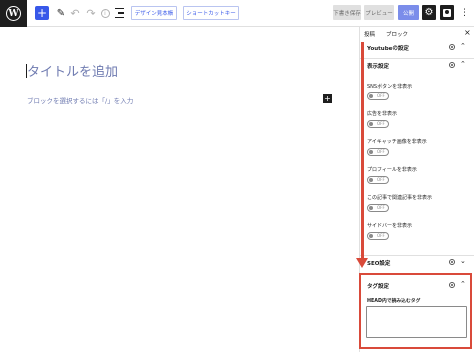  Describe the element at coordinates (400, 198) in the screenshot. I see `setting-label: この記事で関連記事を非表示` at that location.